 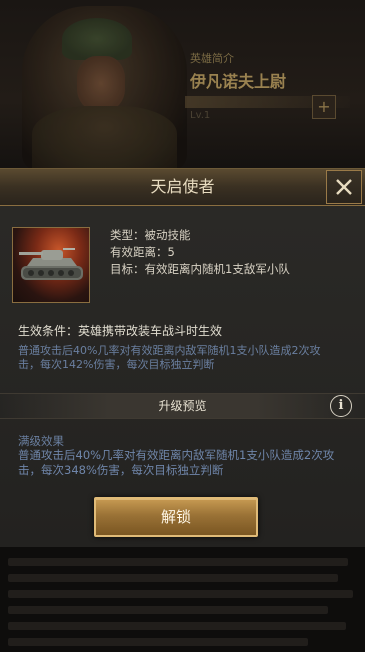 What do you see at coordinates (142, 252) in the screenshot?
I see `skill-range: 有效距离：5` at bounding box center [142, 252].